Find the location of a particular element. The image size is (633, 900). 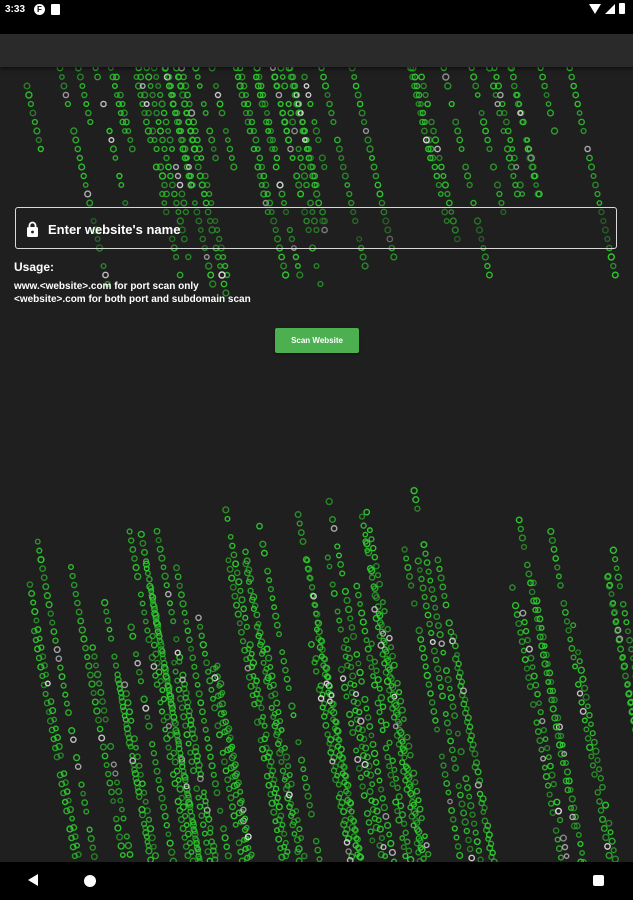

scan-website-button: Scan Website is located at coordinates (317, 340).